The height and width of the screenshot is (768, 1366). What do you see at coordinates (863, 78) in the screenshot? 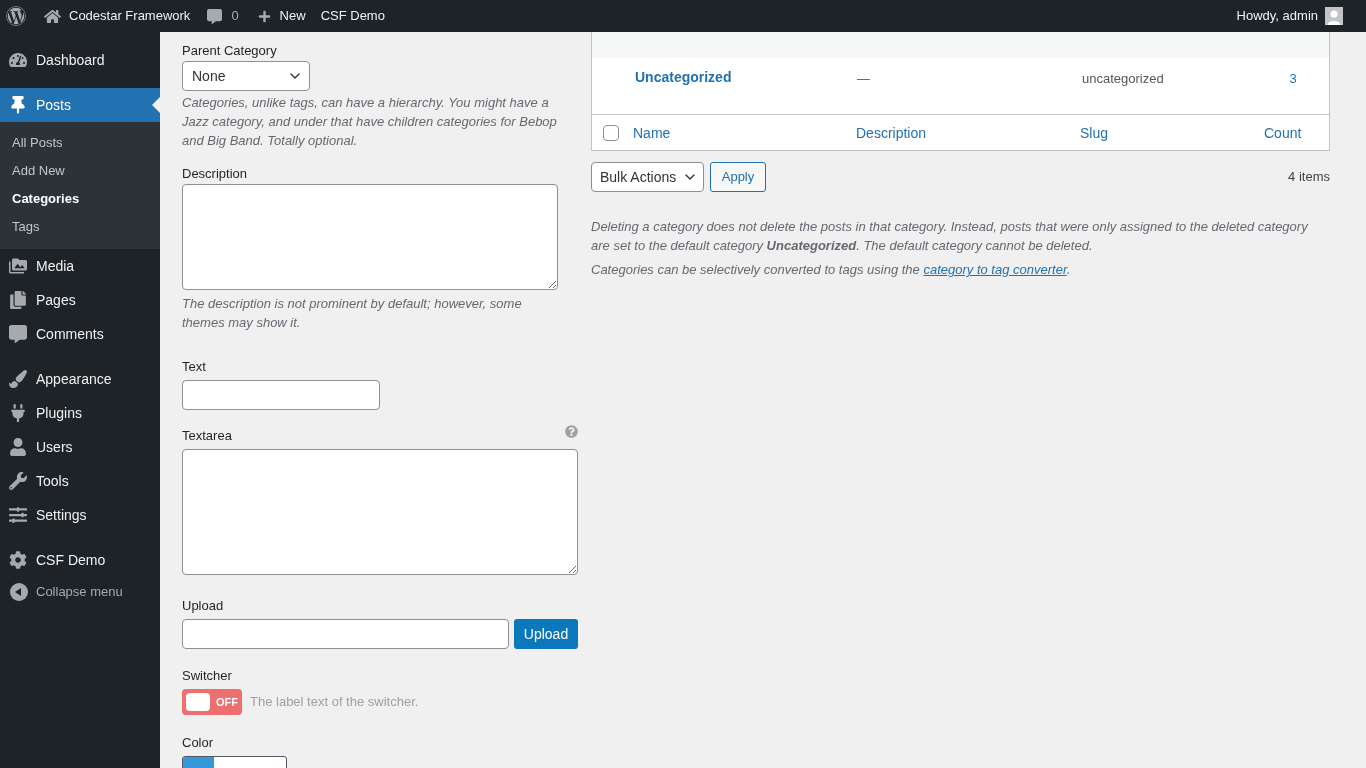
I see `table-cell: —` at bounding box center [863, 78].